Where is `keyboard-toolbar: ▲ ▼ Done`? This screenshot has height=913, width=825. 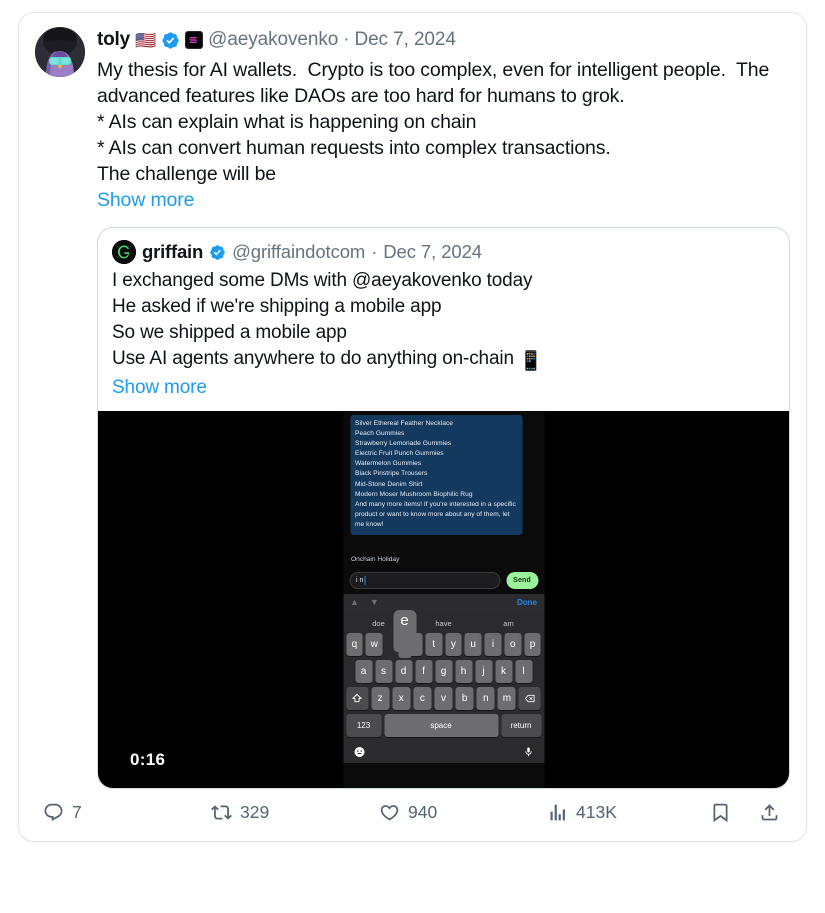 keyboard-toolbar: ▲ ▼ Done is located at coordinates (443, 602).